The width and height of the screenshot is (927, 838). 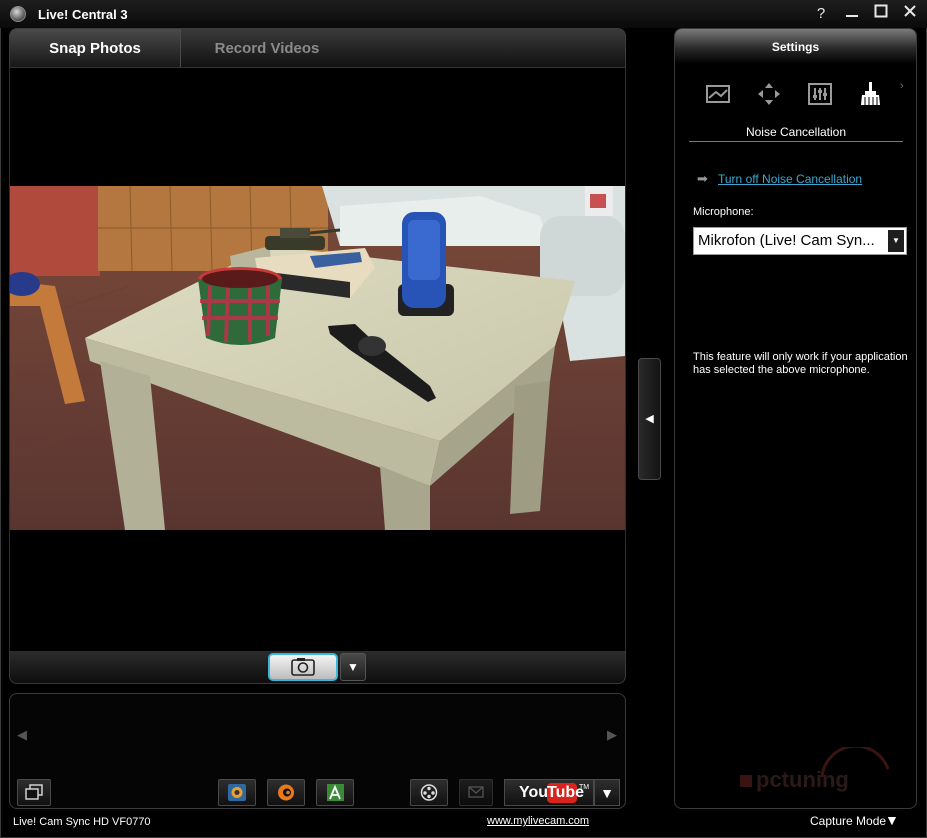 I want to click on capture-options-dropdown: ▼, so click(x=353, y=667).